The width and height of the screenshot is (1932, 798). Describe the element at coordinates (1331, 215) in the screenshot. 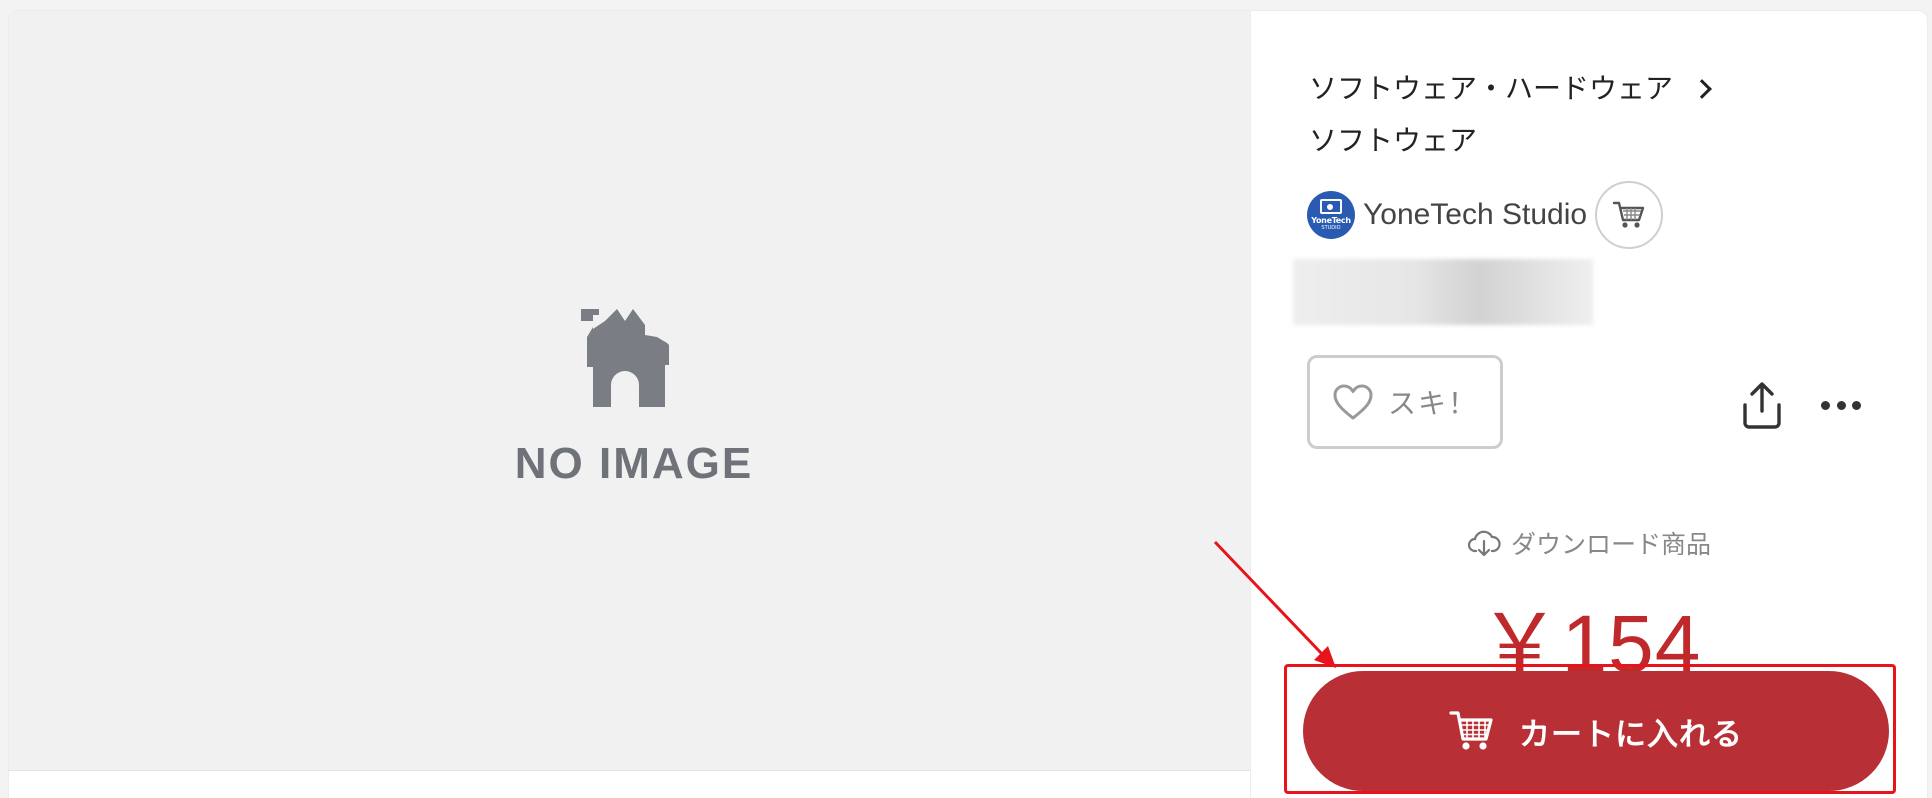

I see `shop-avatar: YoneTech STUDIO` at that location.